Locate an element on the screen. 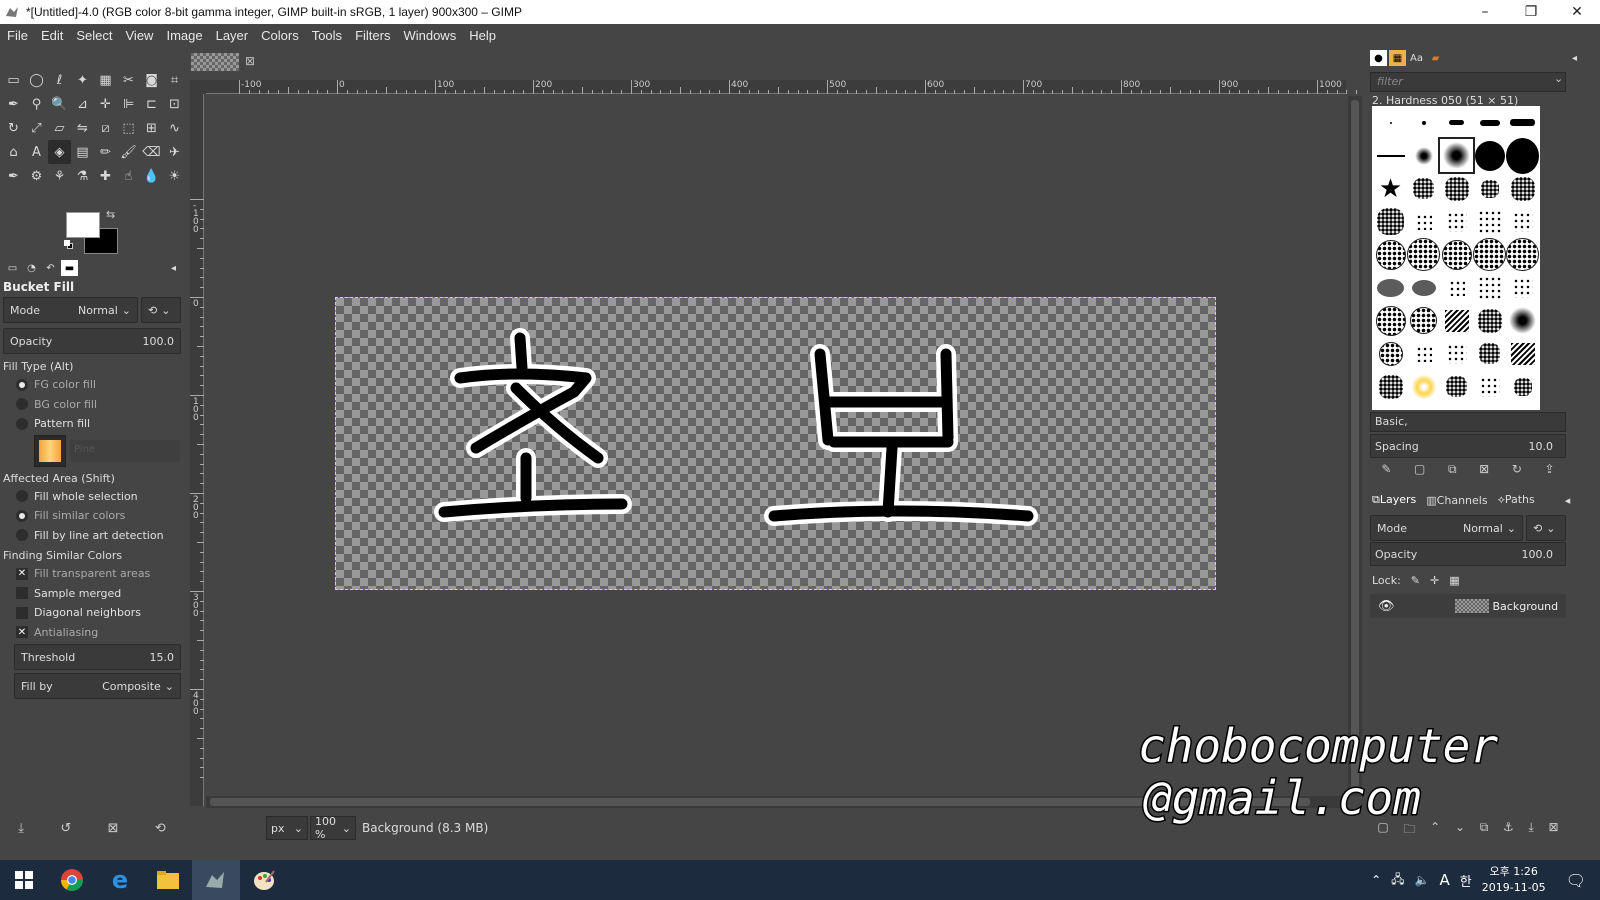  undo-history-tab-icon: ↶ is located at coordinates (50, 268).